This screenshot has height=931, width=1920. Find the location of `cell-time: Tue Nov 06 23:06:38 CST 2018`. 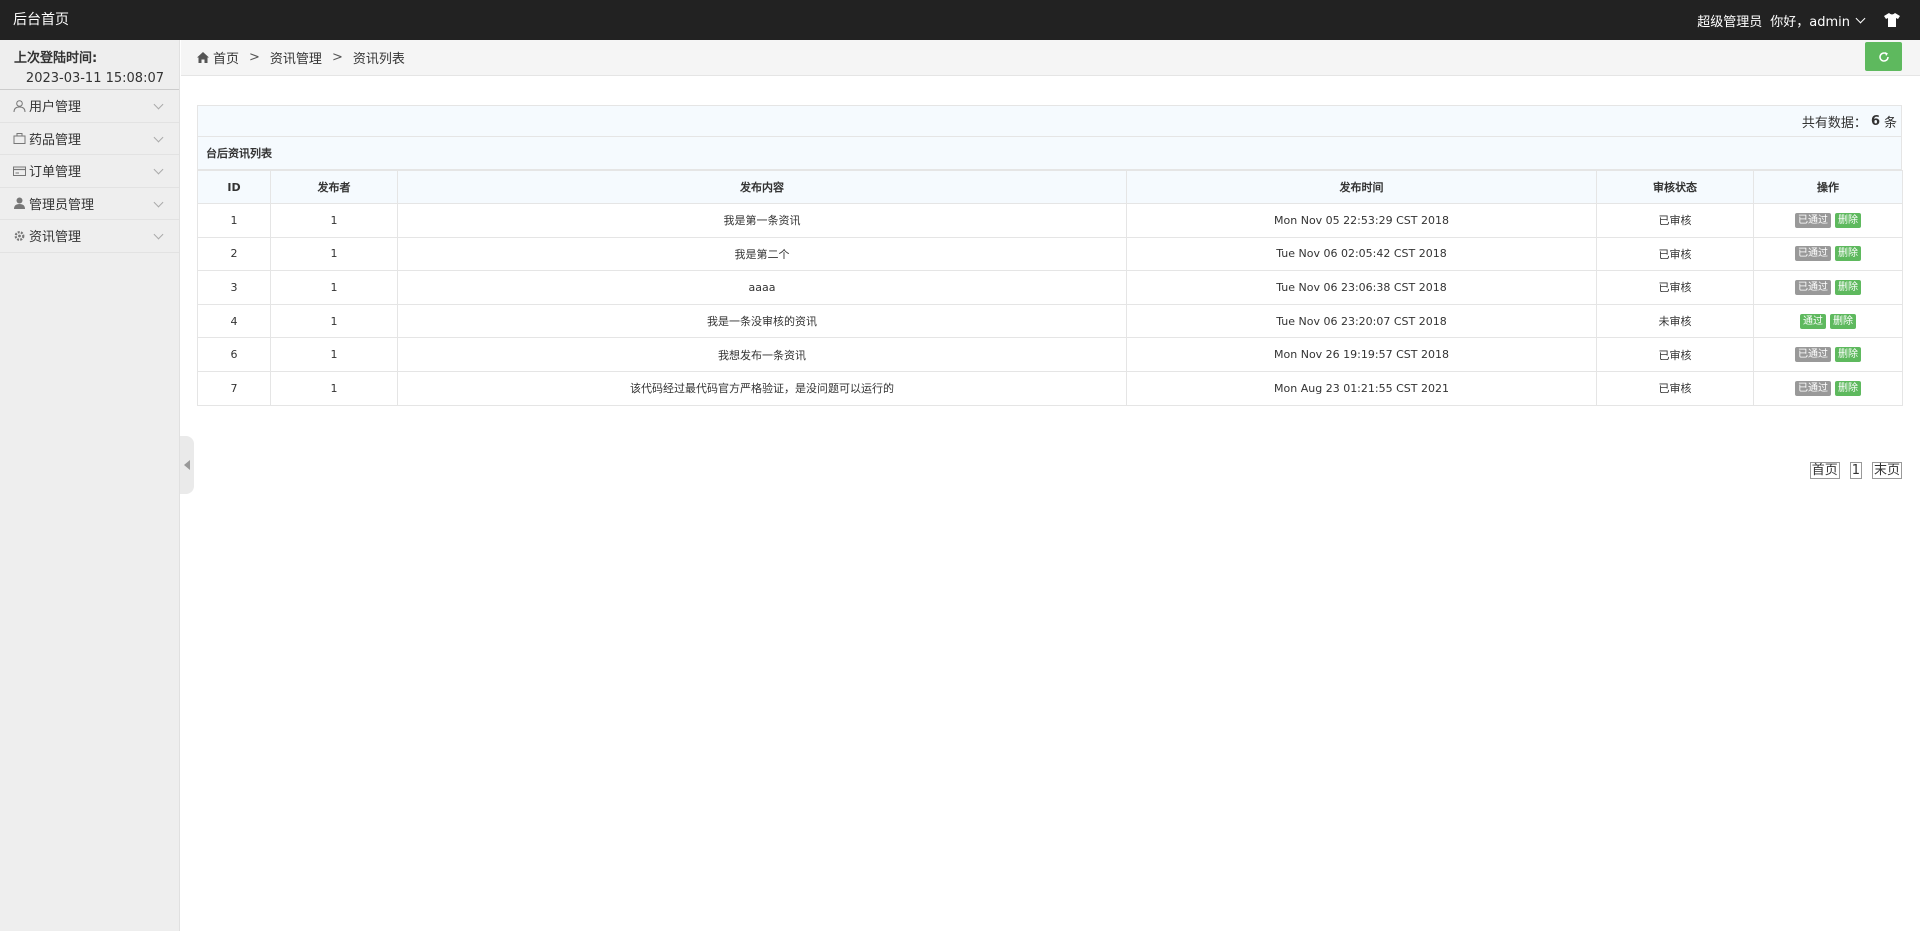

cell-time: Tue Nov 06 23:06:38 CST 2018 is located at coordinates (1361, 287).